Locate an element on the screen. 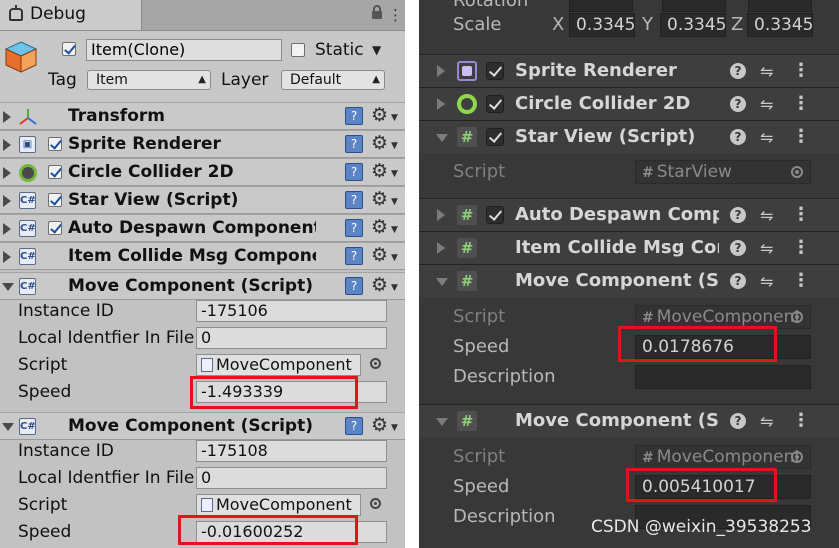  description-field is located at coordinates (723, 377).